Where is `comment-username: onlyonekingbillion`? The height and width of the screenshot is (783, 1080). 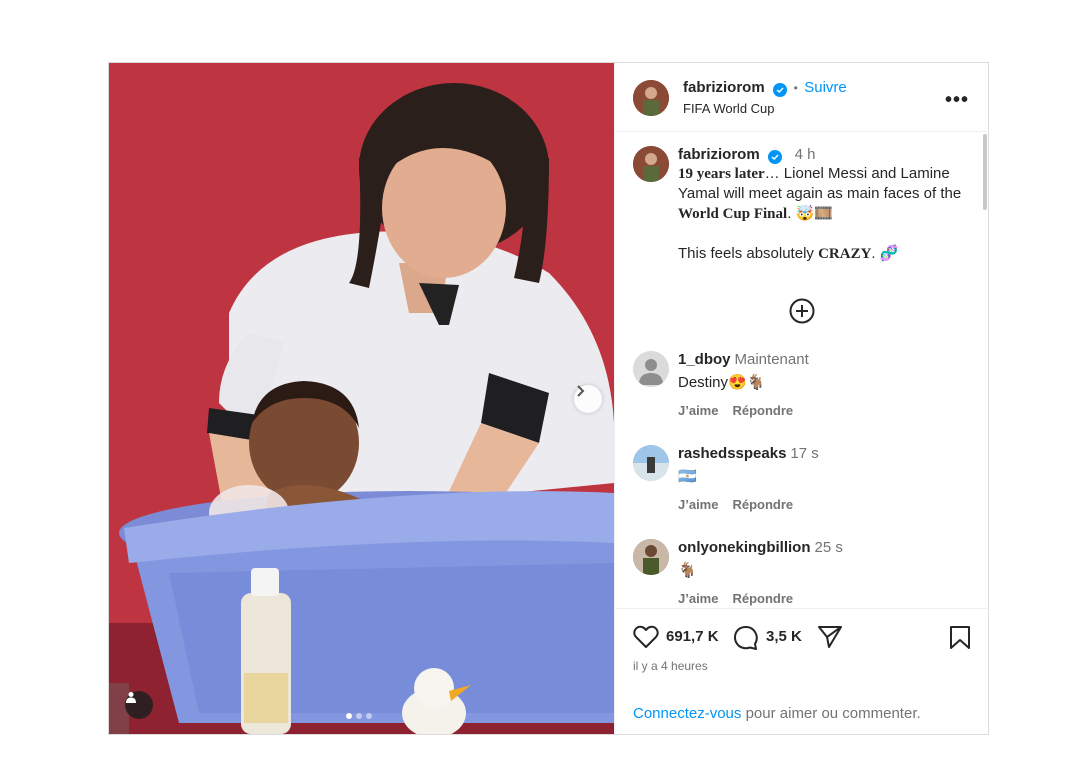 comment-username: onlyonekingbillion is located at coordinates (744, 547).